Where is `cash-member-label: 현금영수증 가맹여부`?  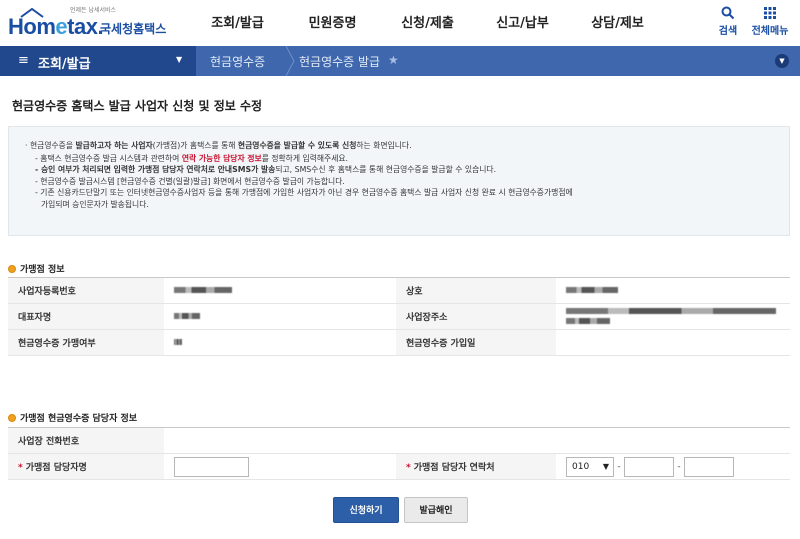 cash-member-label: 현금영수증 가맹여부 is located at coordinates (86, 342).